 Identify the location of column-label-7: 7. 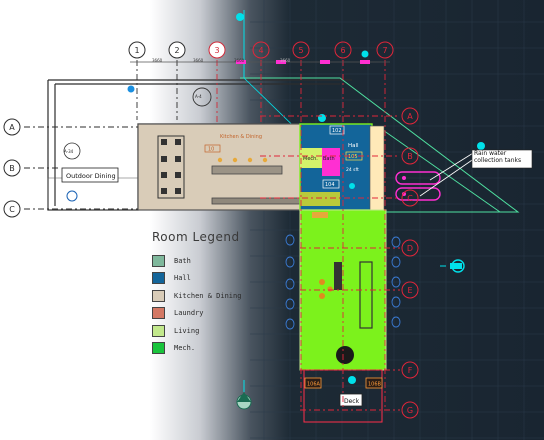
(384, 50).